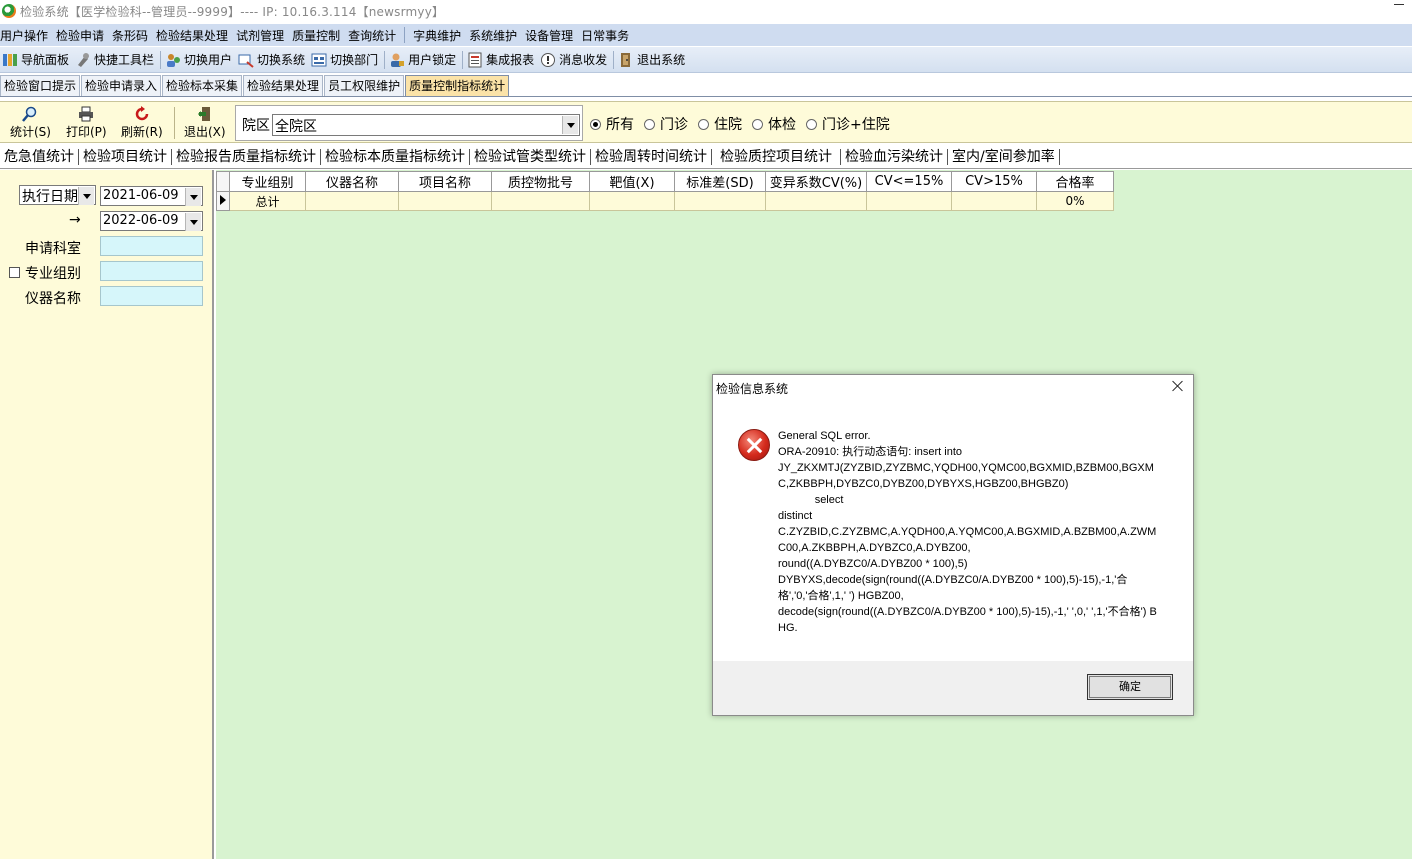 This screenshot has width=1412, height=859. Describe the element at coordinates (426, 125) in the screenshot. I see `campus-select: 全院区` at that location.